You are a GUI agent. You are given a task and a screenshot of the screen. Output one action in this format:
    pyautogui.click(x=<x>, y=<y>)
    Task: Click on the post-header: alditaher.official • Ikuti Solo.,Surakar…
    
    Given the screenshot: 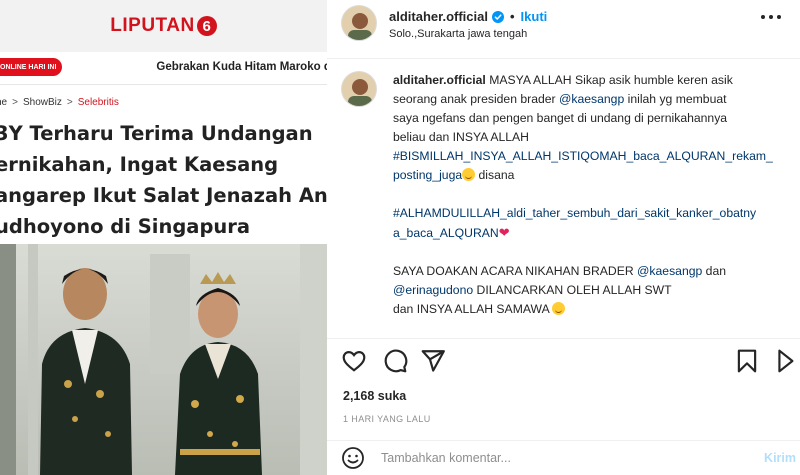 What is the action you would take?
    pyautogui.click(x=563, y=24)
    